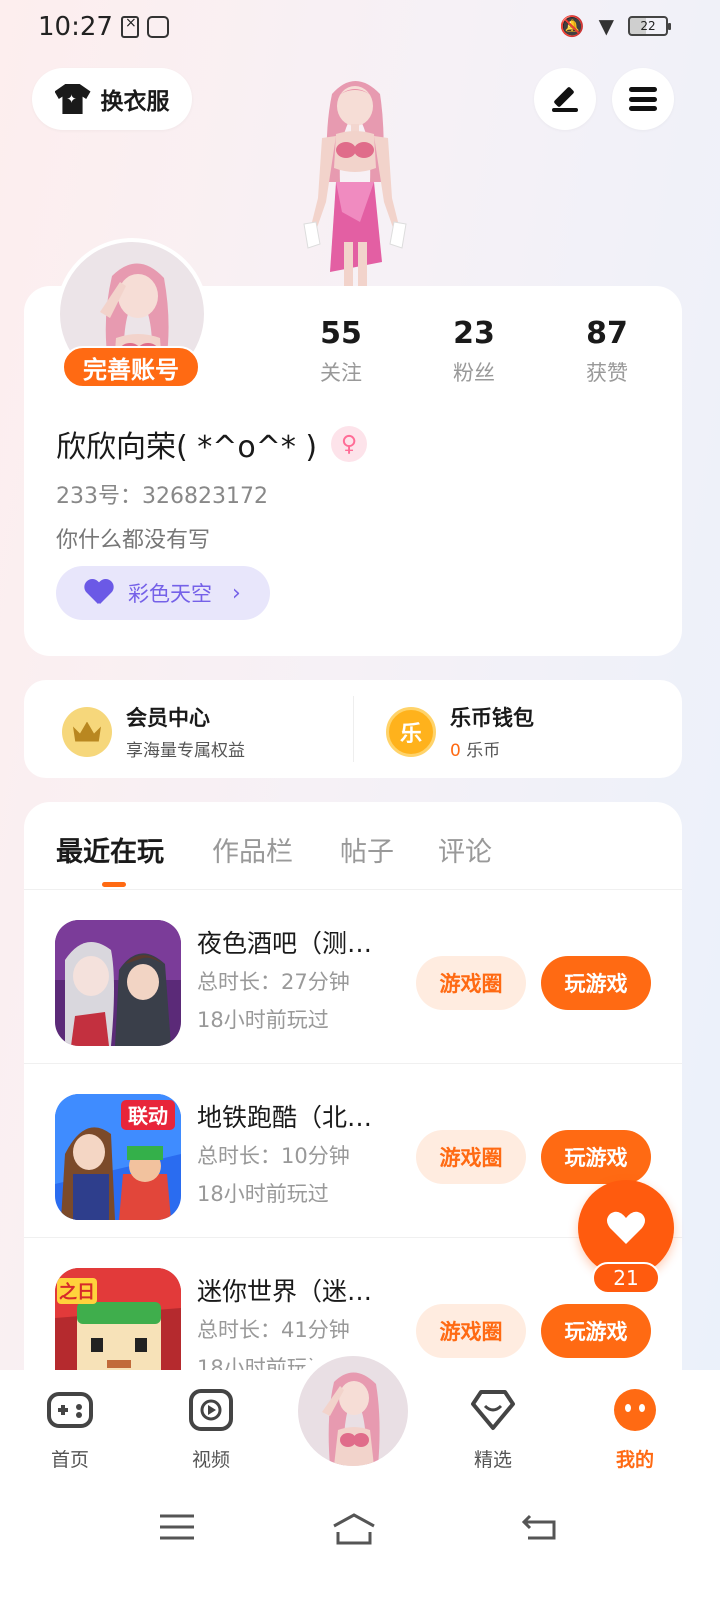 This screenshot has height=1600, width=720. I want to click on nav-mine: 我的, so click(635, 1430).